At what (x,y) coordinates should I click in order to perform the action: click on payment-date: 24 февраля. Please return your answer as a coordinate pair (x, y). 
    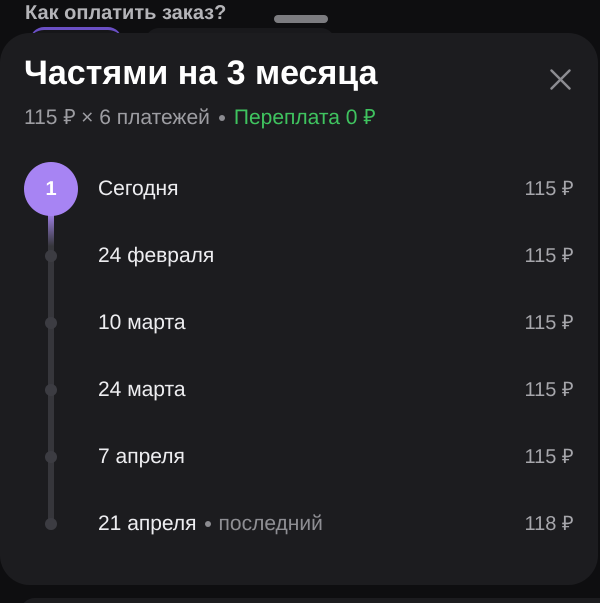
    Looking at the image, I should click on (156, 256).